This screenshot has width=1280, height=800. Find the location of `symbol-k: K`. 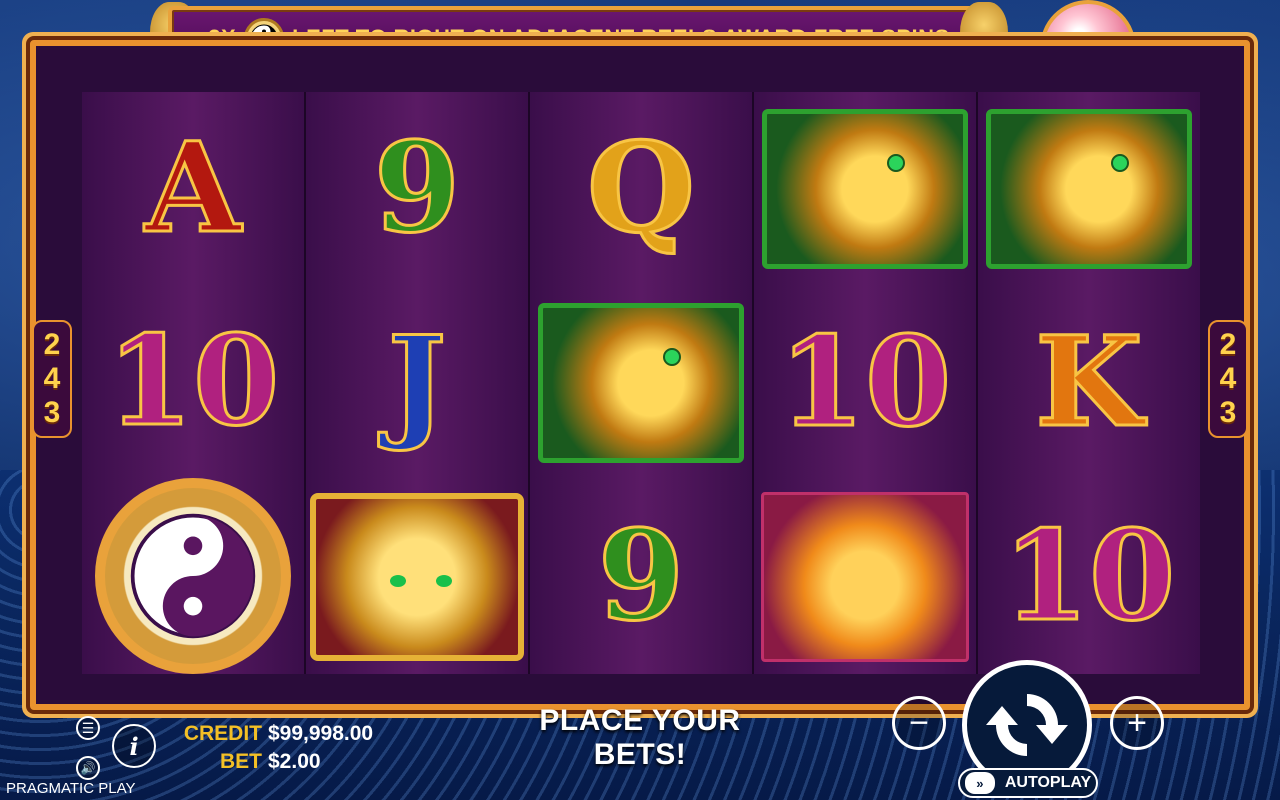

symbol-k: K is located at coordinates (1089, 382).